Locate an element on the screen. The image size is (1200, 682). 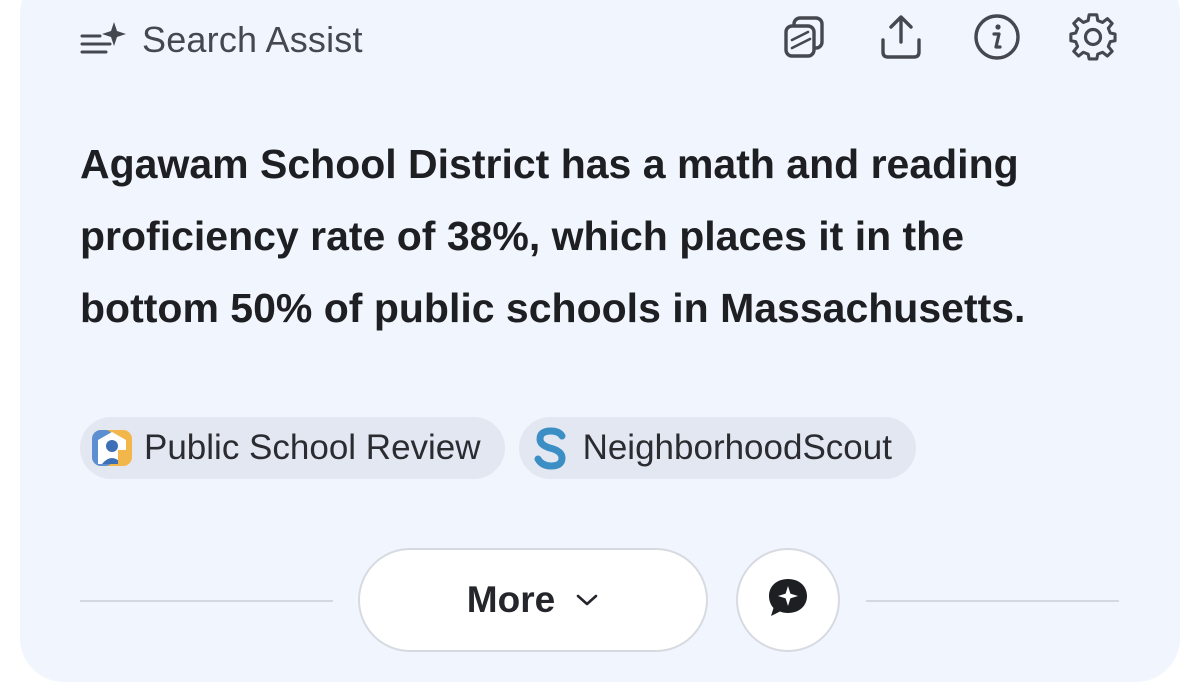
source-list: Public School Review NeighborhoodScout is located at coordinates (498, 448).